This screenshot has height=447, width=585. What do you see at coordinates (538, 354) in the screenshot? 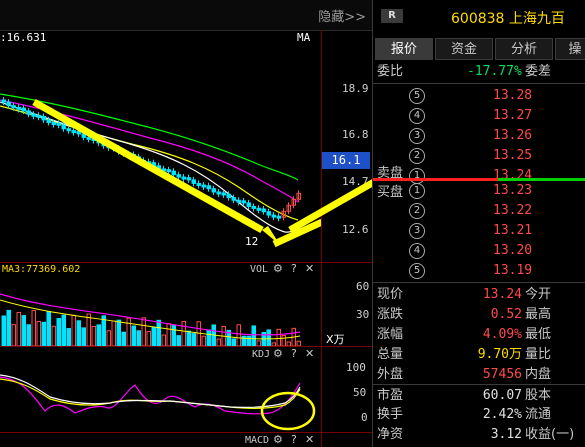
I see `stat-label-secondary: 量比` at bounding box center [538, 354].